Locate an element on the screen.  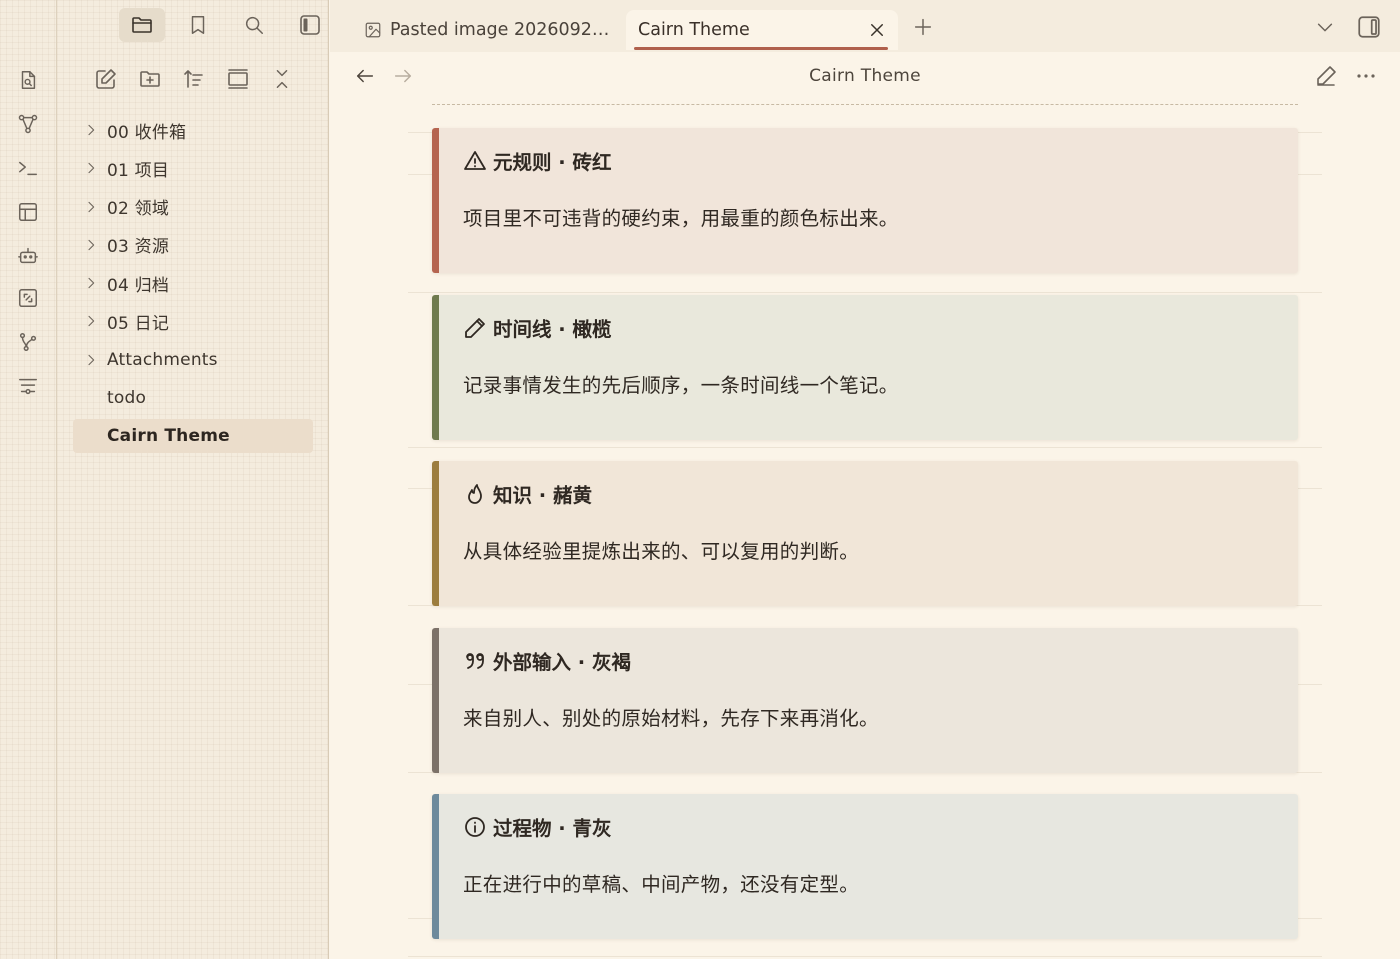
warning-icon is located at coordinates (475, 160).